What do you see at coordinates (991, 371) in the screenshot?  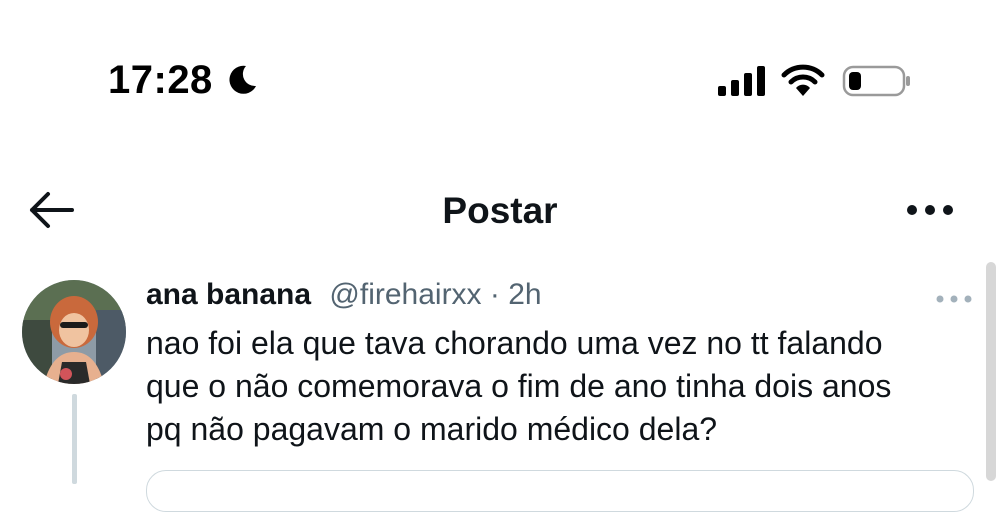 I see `scrollbar` at bounding box center [991, 371].